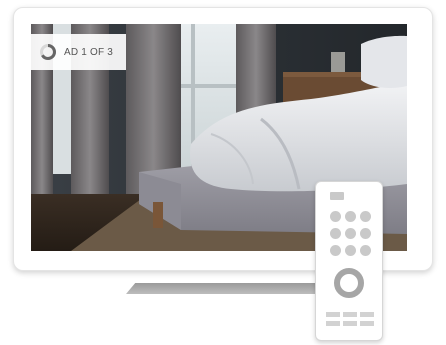  I want to click on ad-counter-badge: AD 1 OF 3, so click(78, 52).